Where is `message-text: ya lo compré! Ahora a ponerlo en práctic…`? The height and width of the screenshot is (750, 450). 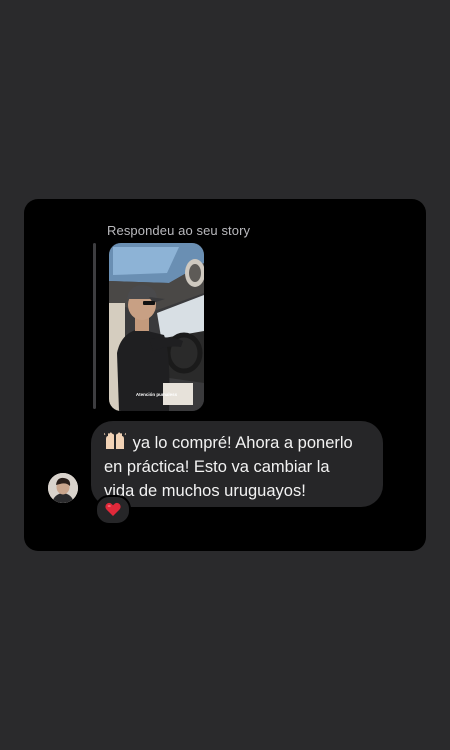
message-text: ya lo compré! Ahora a ponerlo en práctic… is located at coordinates (241, 467).